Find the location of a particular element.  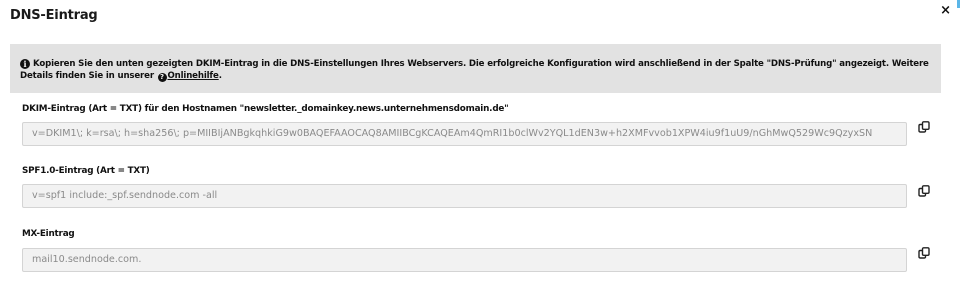

spf-input: v=spf1 include:_spf.sendnode.com -all is located at coordinates (464, 196).